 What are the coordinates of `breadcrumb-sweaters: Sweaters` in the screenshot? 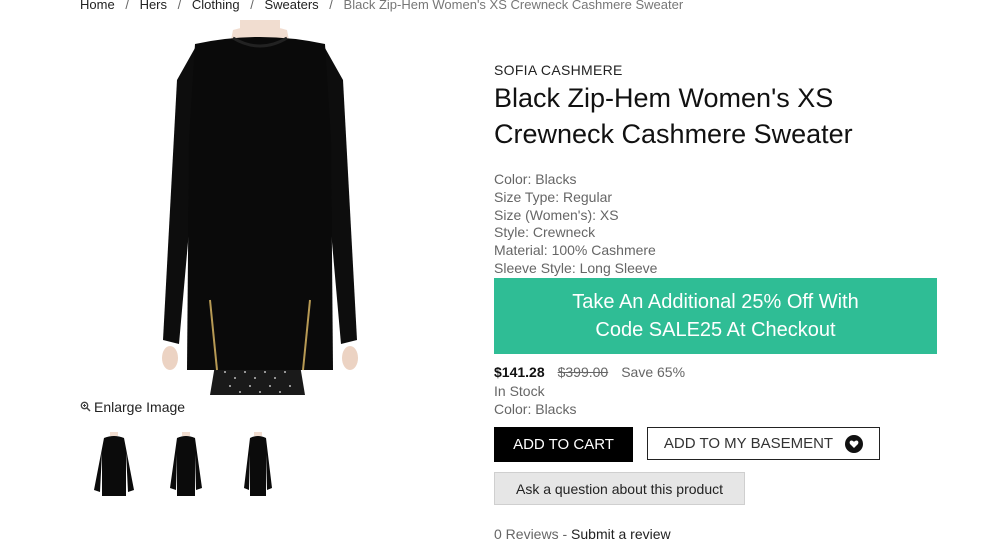 It's located at (291, 6).